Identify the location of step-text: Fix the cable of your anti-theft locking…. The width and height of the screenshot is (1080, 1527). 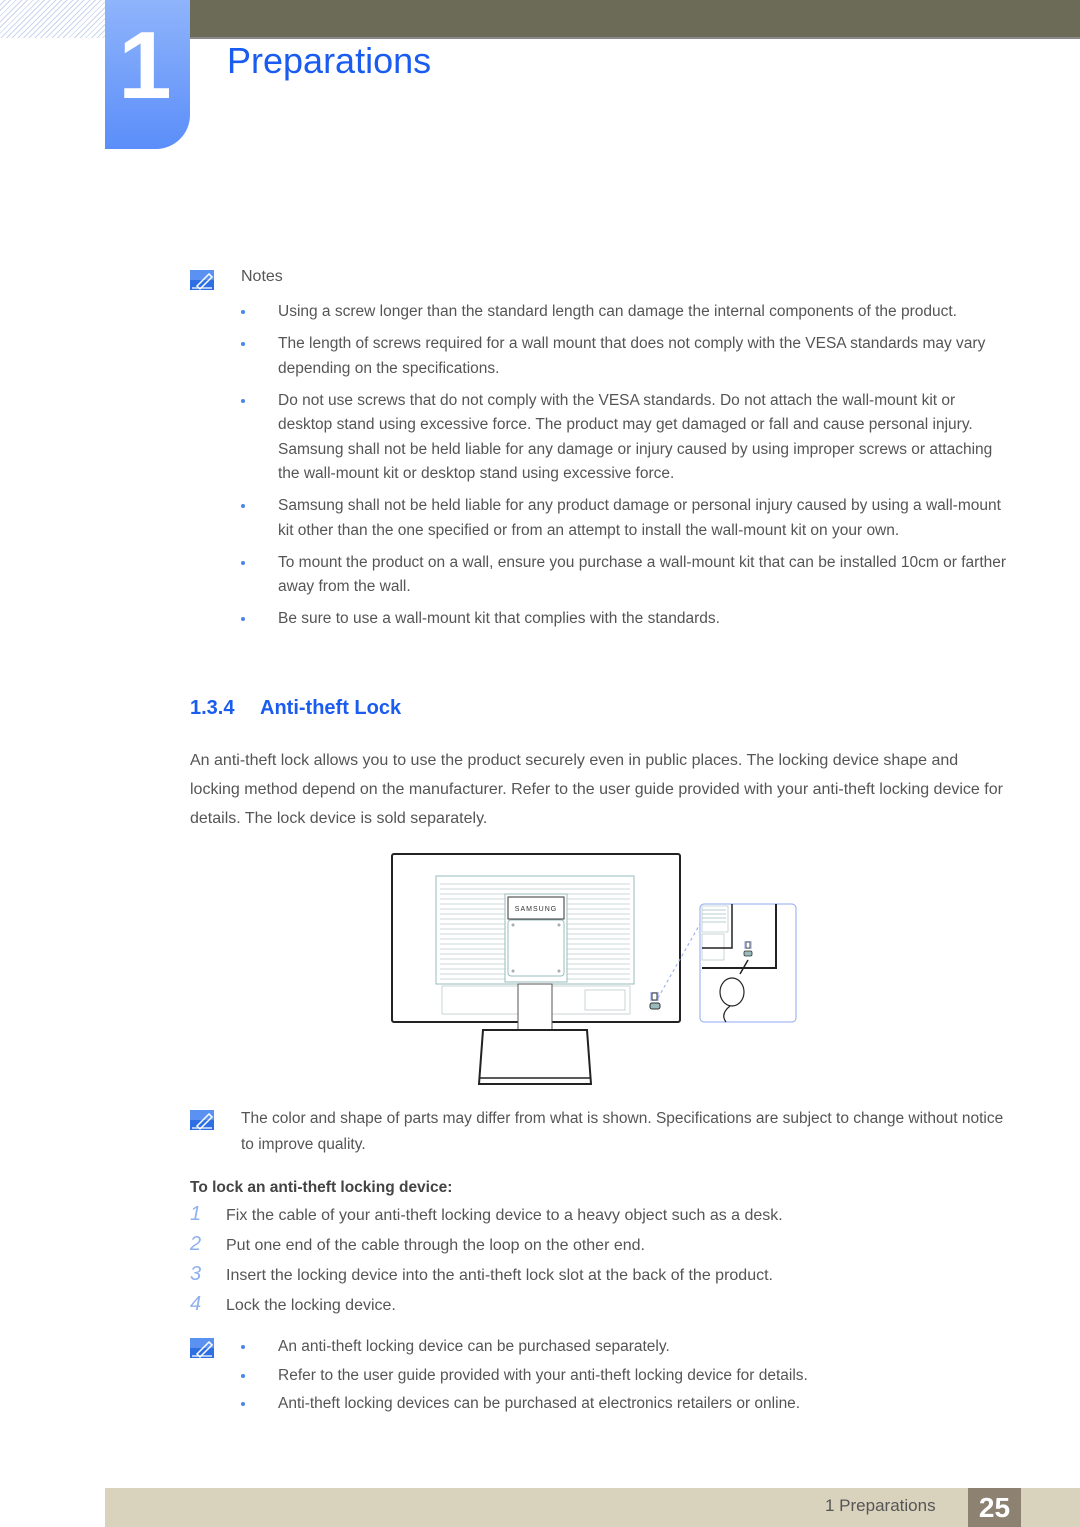
(504, 1215).